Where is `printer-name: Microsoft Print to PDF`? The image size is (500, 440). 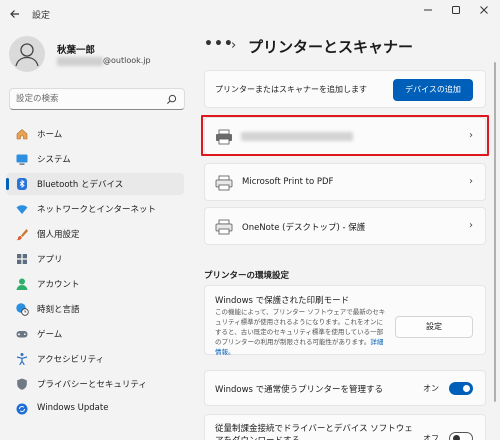 printer-name: Microsoft Print to PDF is located at coordinates (288, 182).